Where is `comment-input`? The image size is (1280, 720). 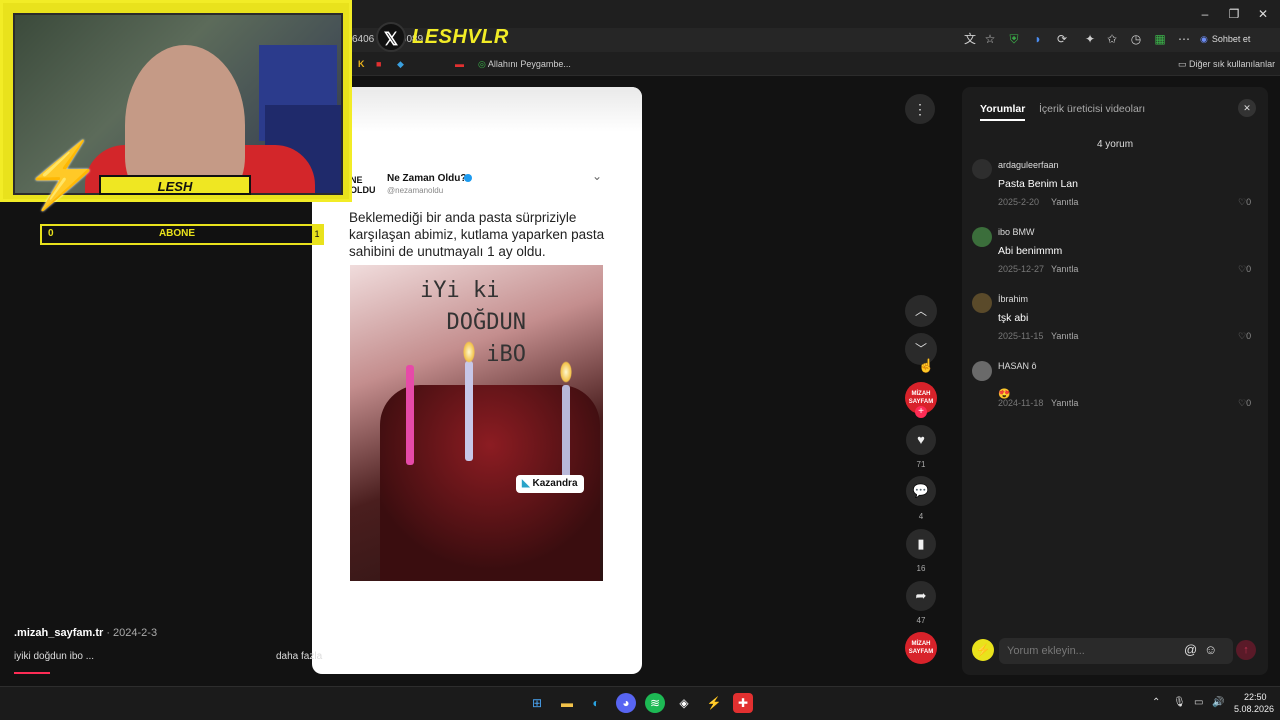 comment-input is located at coordinates (1116, 651).